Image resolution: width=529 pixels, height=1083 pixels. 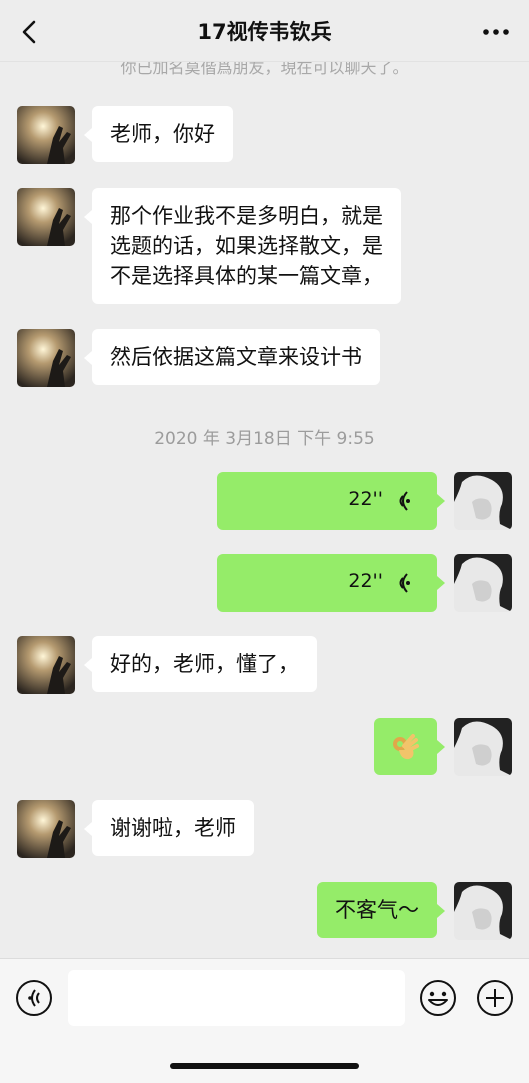 I want to click on ok-hand-emoji-icon, so click(x=406, y=747).